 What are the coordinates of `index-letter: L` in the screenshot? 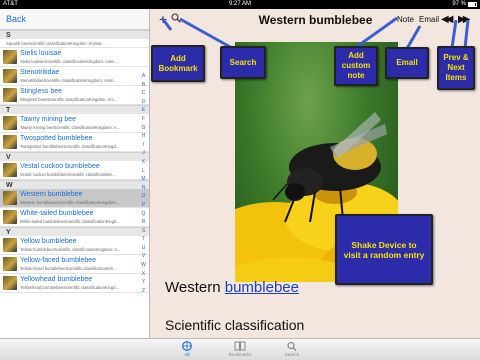 It's located at (143, 171).